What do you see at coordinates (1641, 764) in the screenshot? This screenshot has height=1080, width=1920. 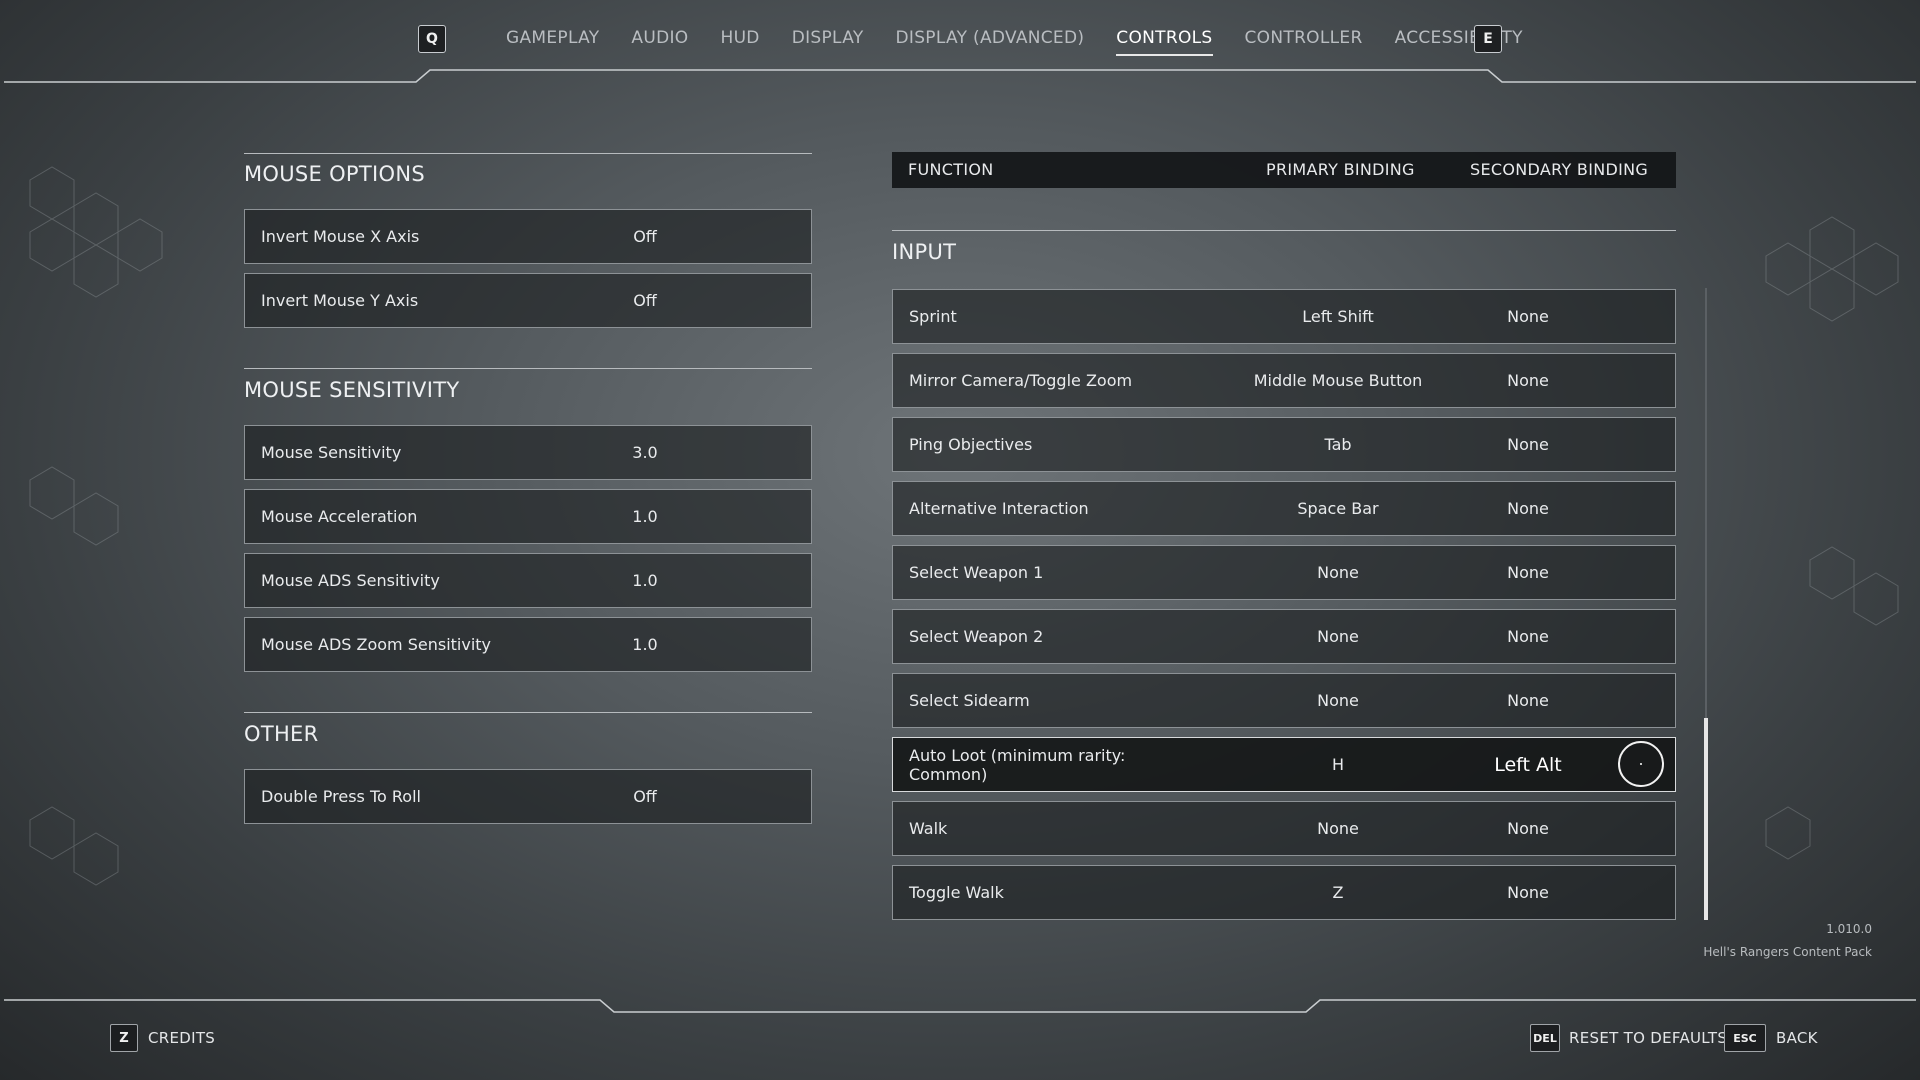 I see `mouse-cursor-icon` at bounding box center [1641, 764].